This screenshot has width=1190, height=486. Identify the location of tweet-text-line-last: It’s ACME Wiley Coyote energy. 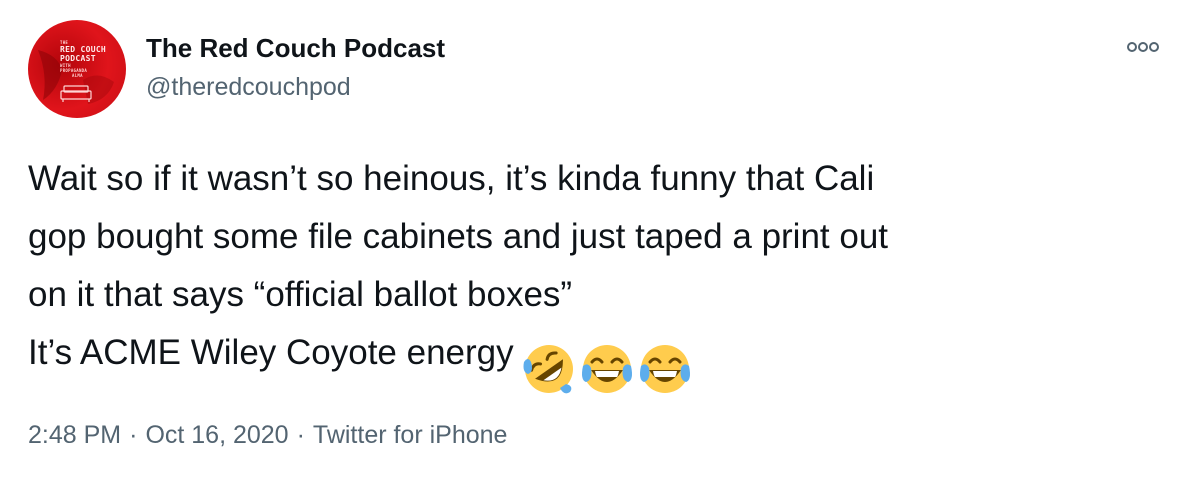
(598, 359).